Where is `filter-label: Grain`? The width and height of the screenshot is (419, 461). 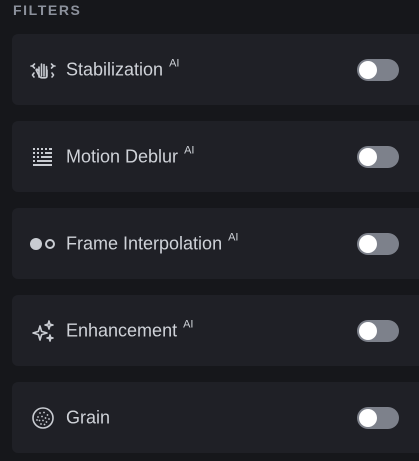 filter-label: Grain is located at coordinates (88, 417).